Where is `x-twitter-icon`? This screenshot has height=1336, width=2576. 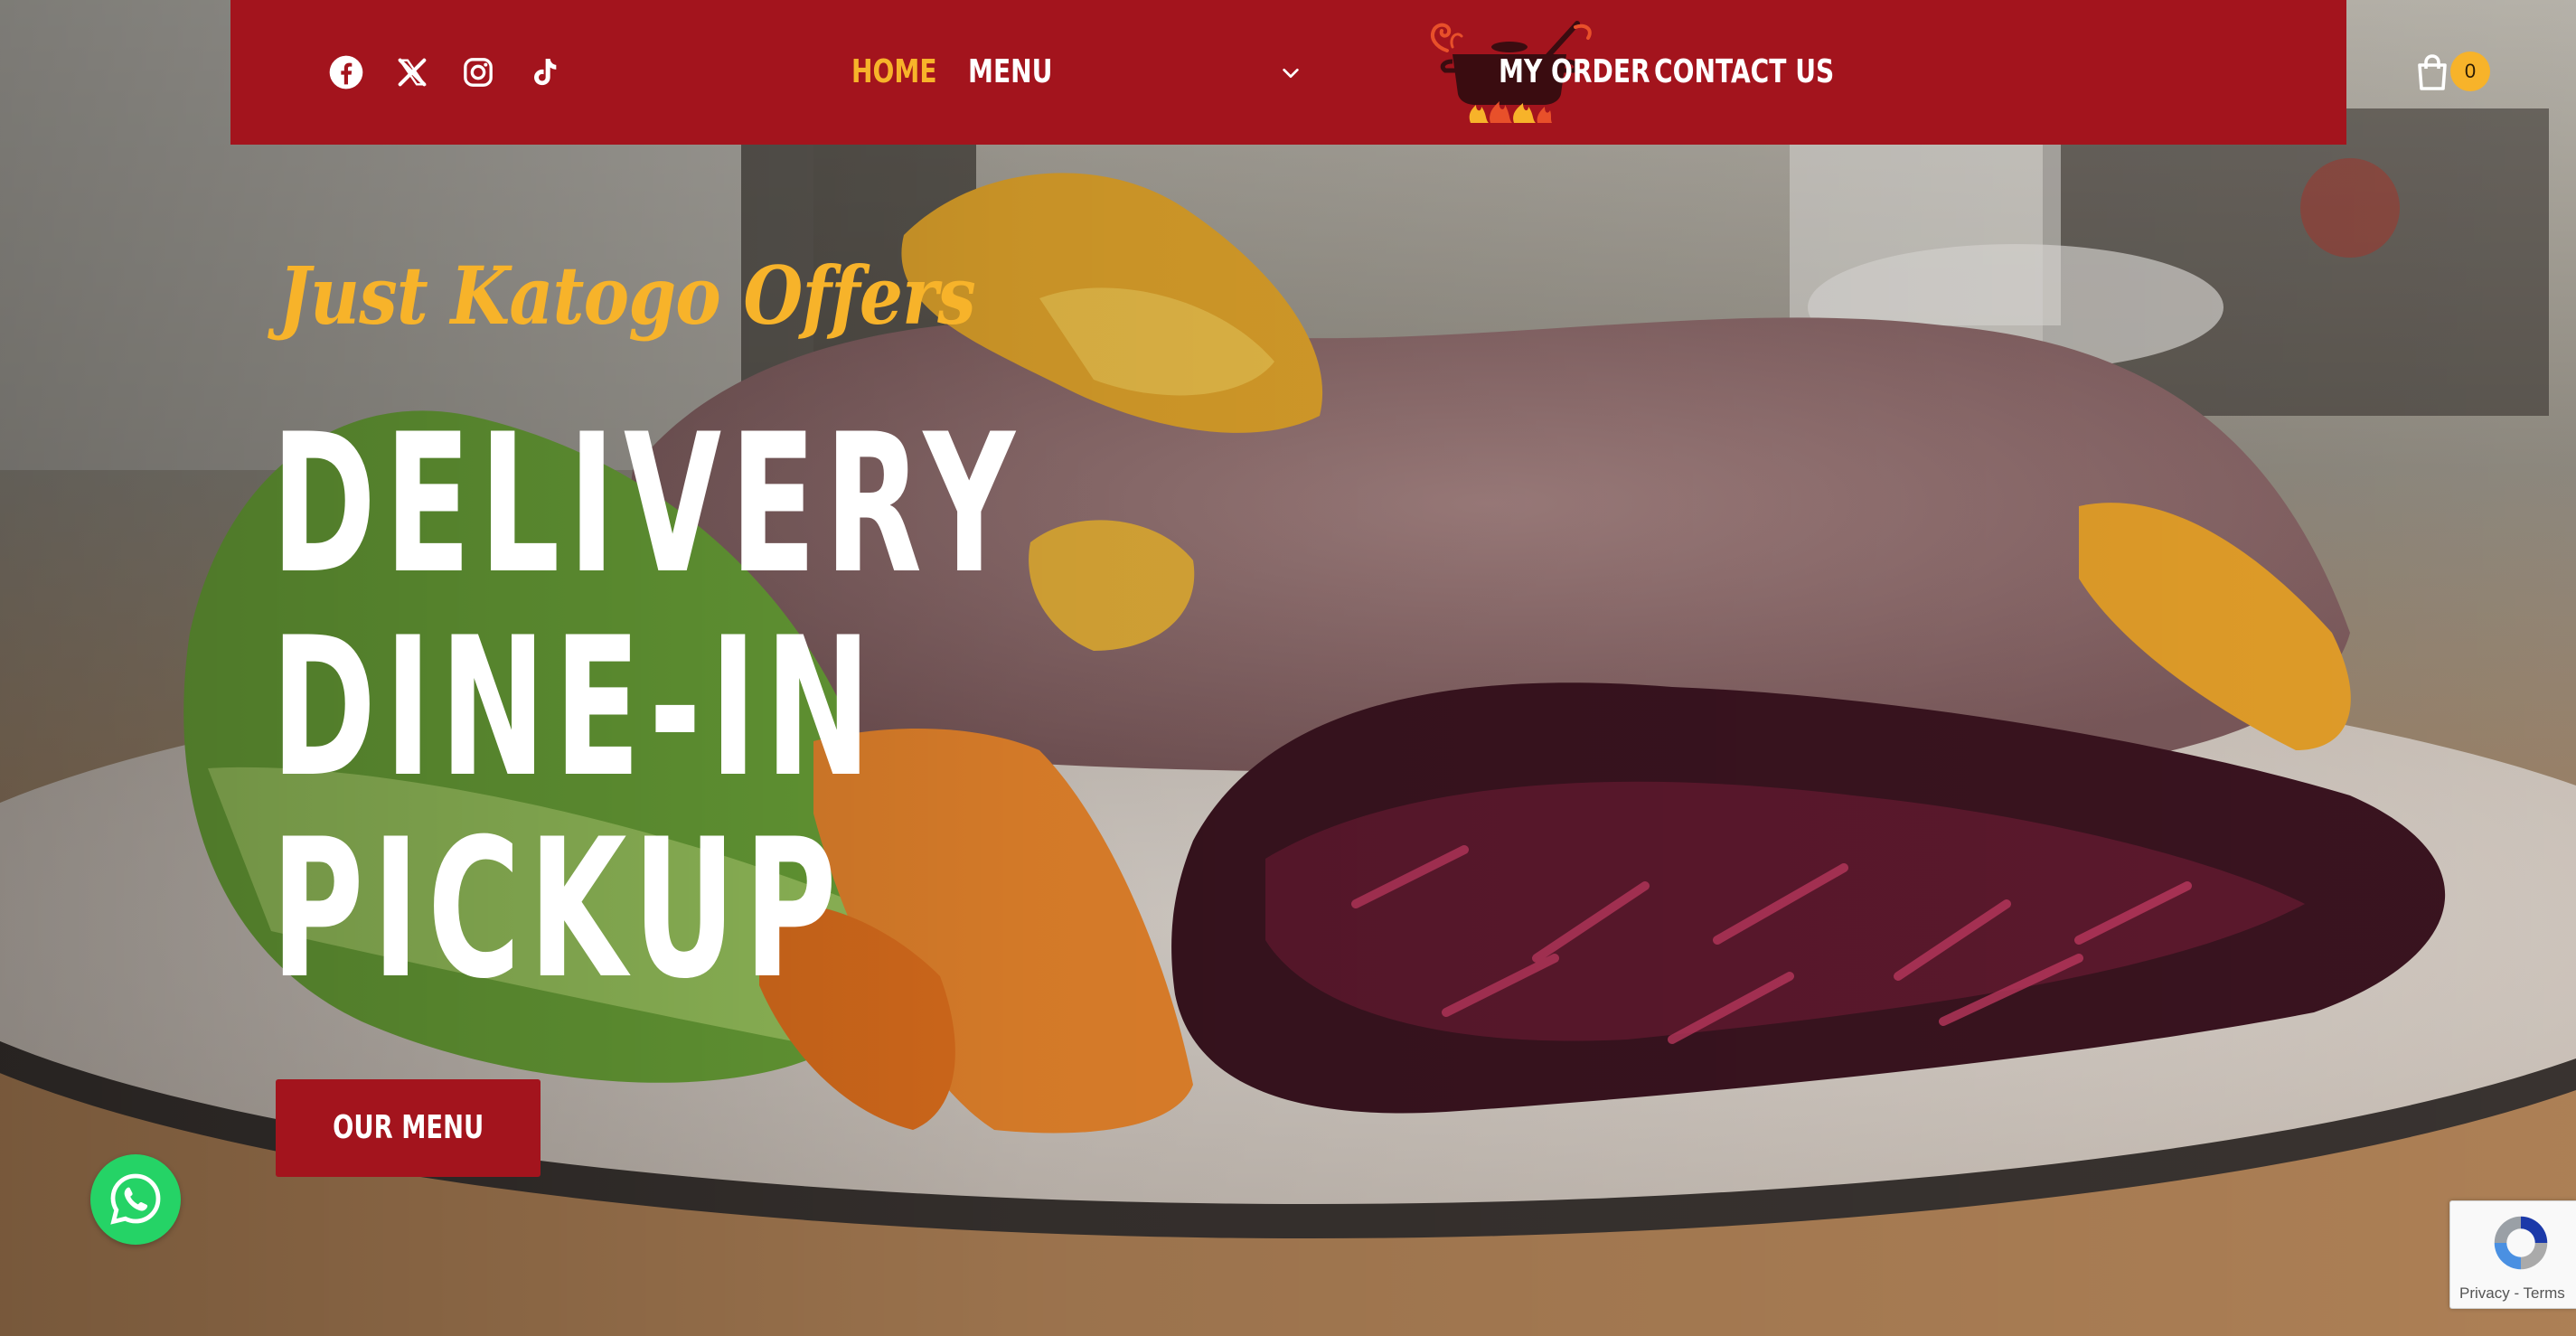
x-twitter-icon is located at coordinates (412, 72).